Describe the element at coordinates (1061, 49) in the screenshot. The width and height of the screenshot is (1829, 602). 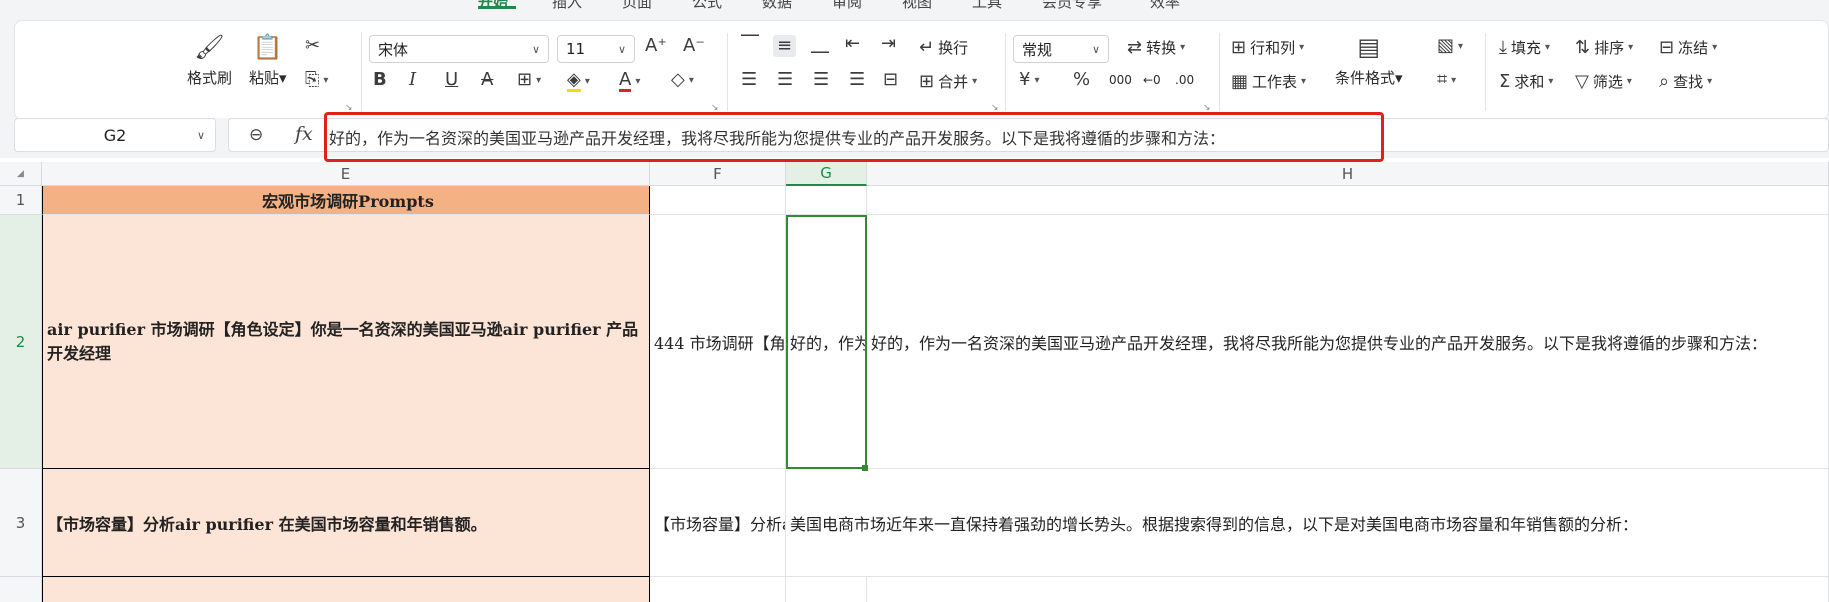
I see `number-format-select: 常规 ∨` at that location.